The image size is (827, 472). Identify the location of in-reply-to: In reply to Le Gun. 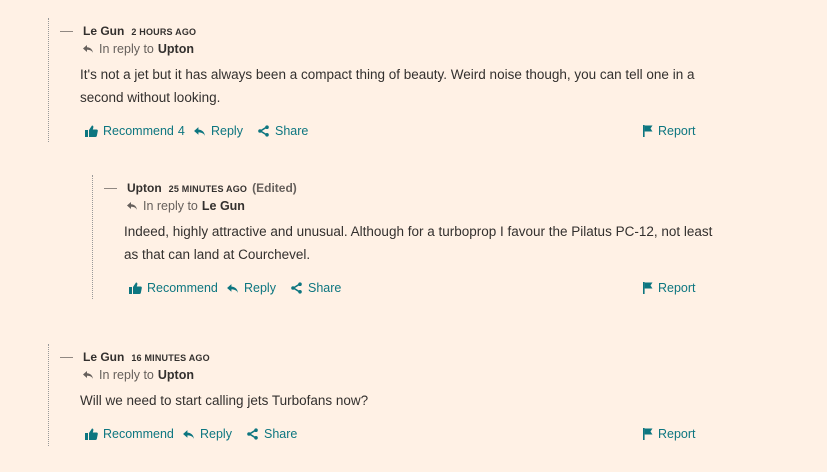
(185, 206).